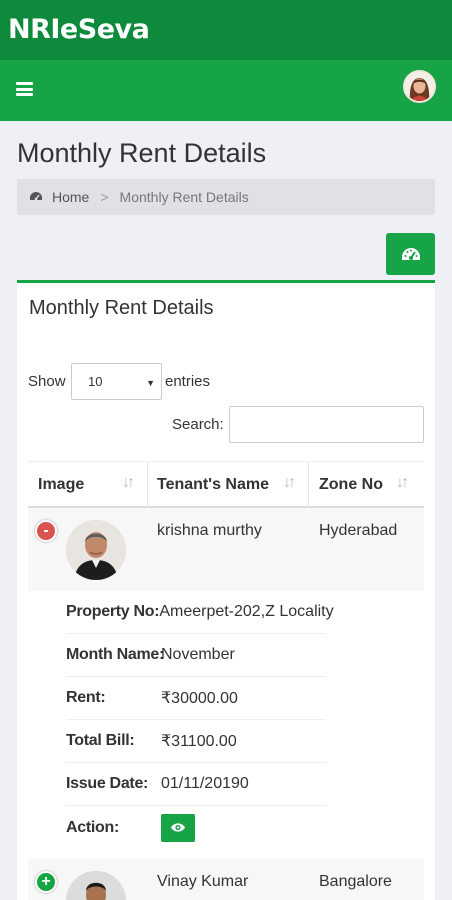 The image size is (452, 900). Describe the element at coordinates (326, 424) in the screenshot. I see `search-input` at that location.